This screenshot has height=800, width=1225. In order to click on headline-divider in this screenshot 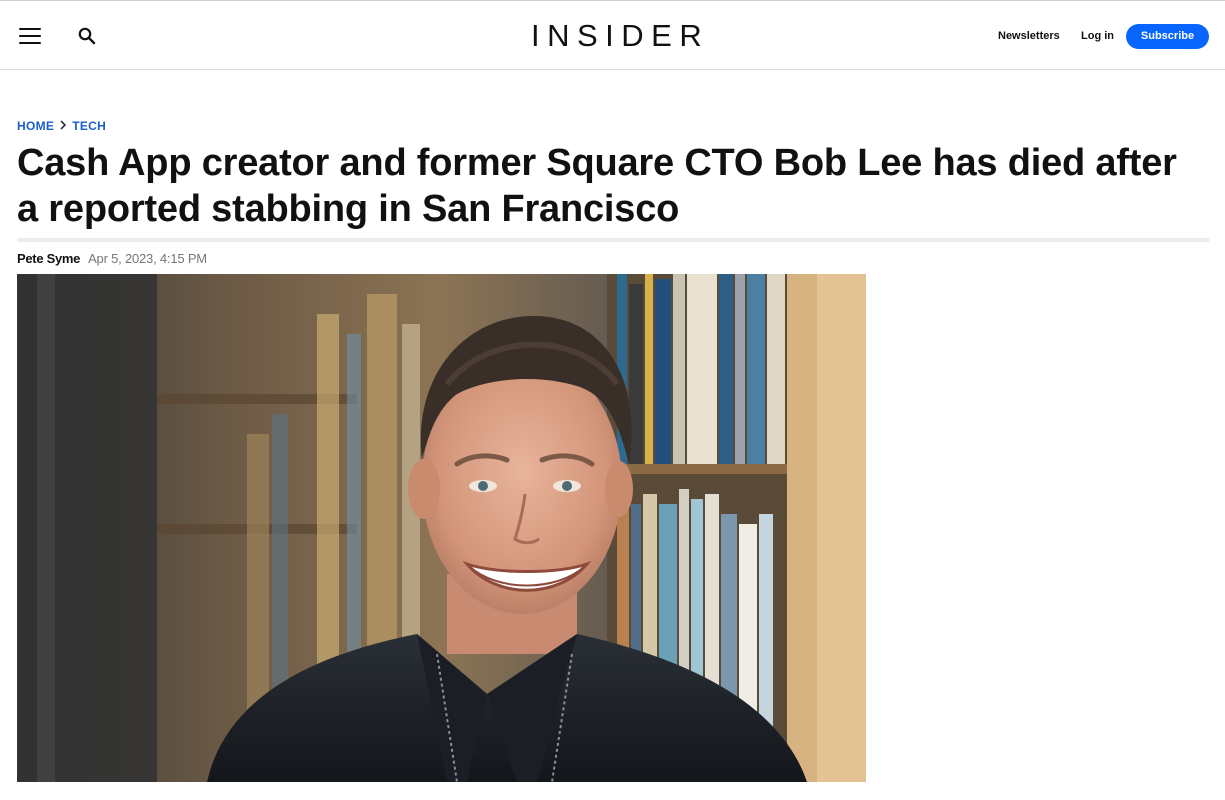, I will do `click(613, 240)`.